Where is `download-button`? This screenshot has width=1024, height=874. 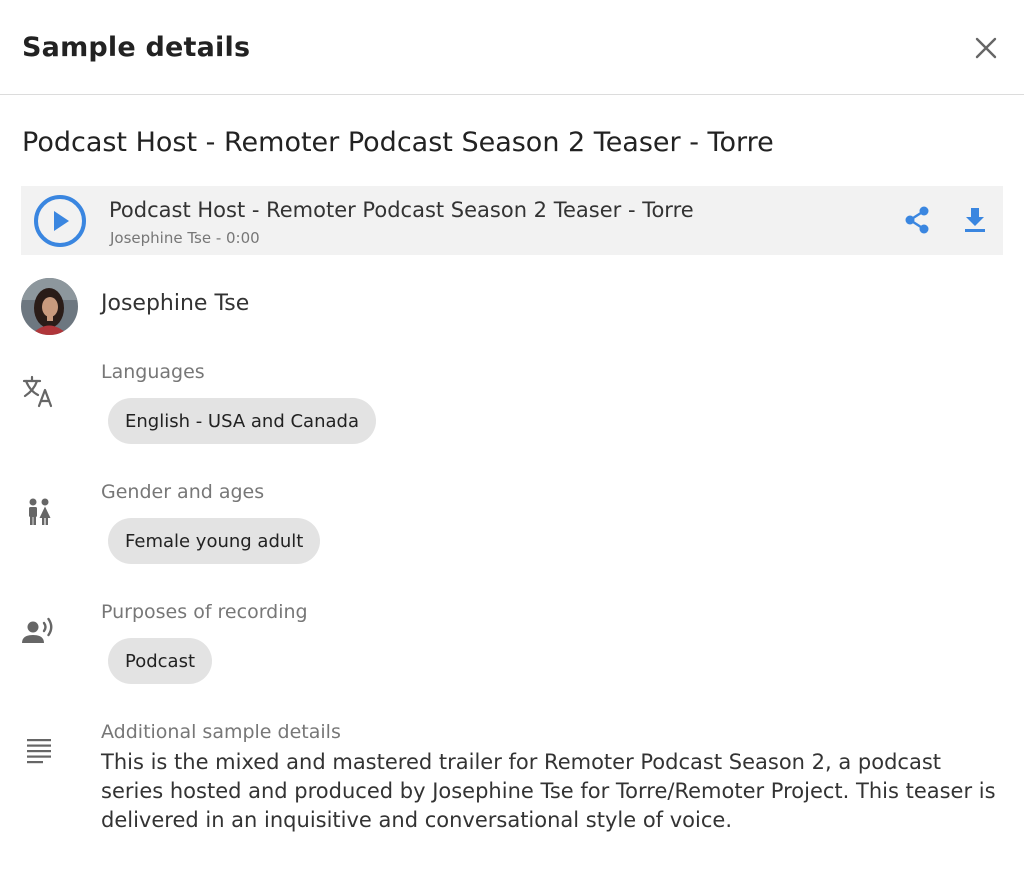
download-button is located at coordinates (975, 220).